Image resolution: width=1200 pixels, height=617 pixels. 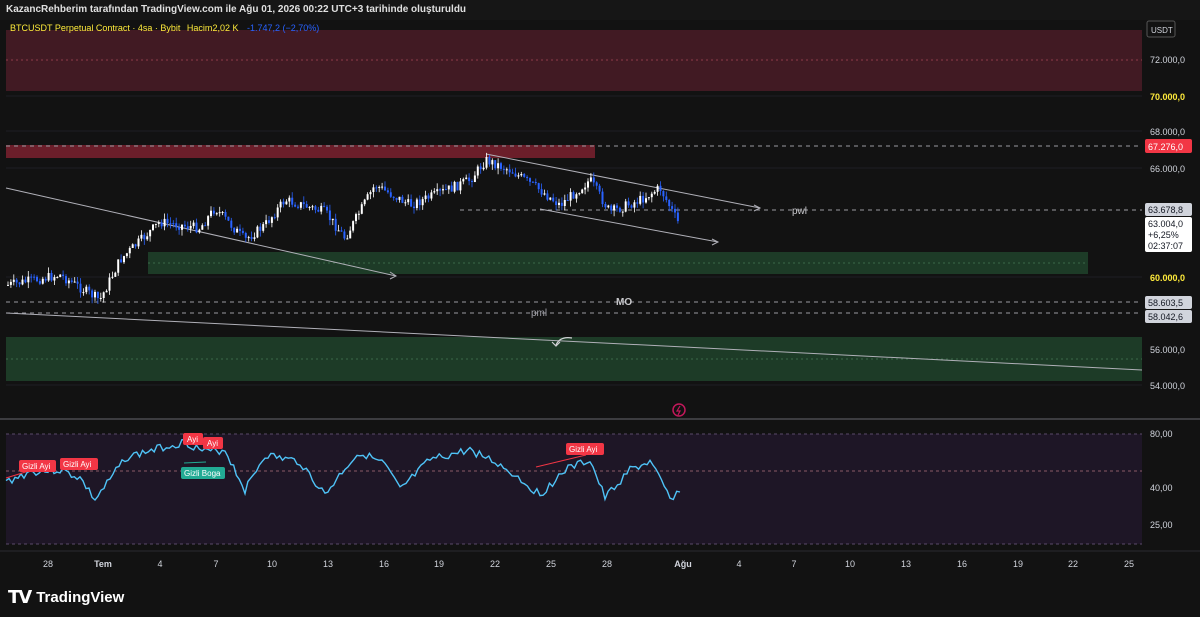 What do you see at coordinates (215, 564) in the screenshot?
I see `time-label: 7` at bounding box center [215, 564].